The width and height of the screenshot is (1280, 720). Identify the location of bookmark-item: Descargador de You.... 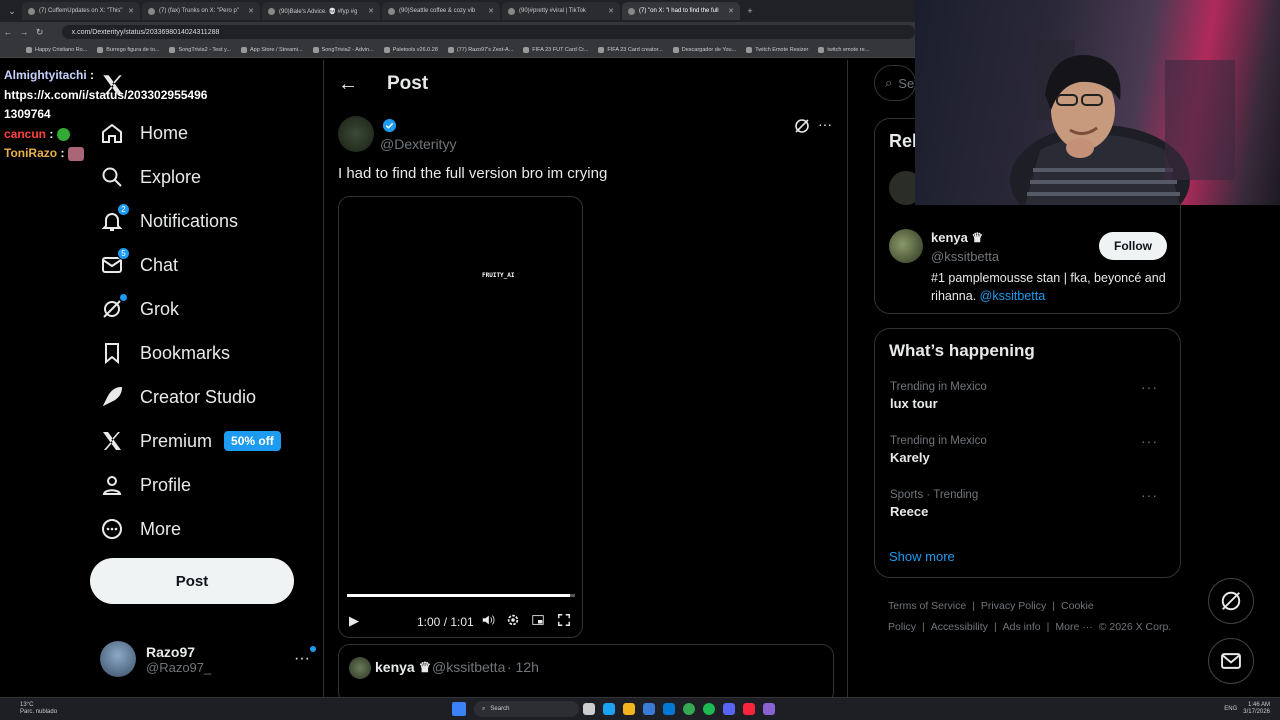
(704, 49).